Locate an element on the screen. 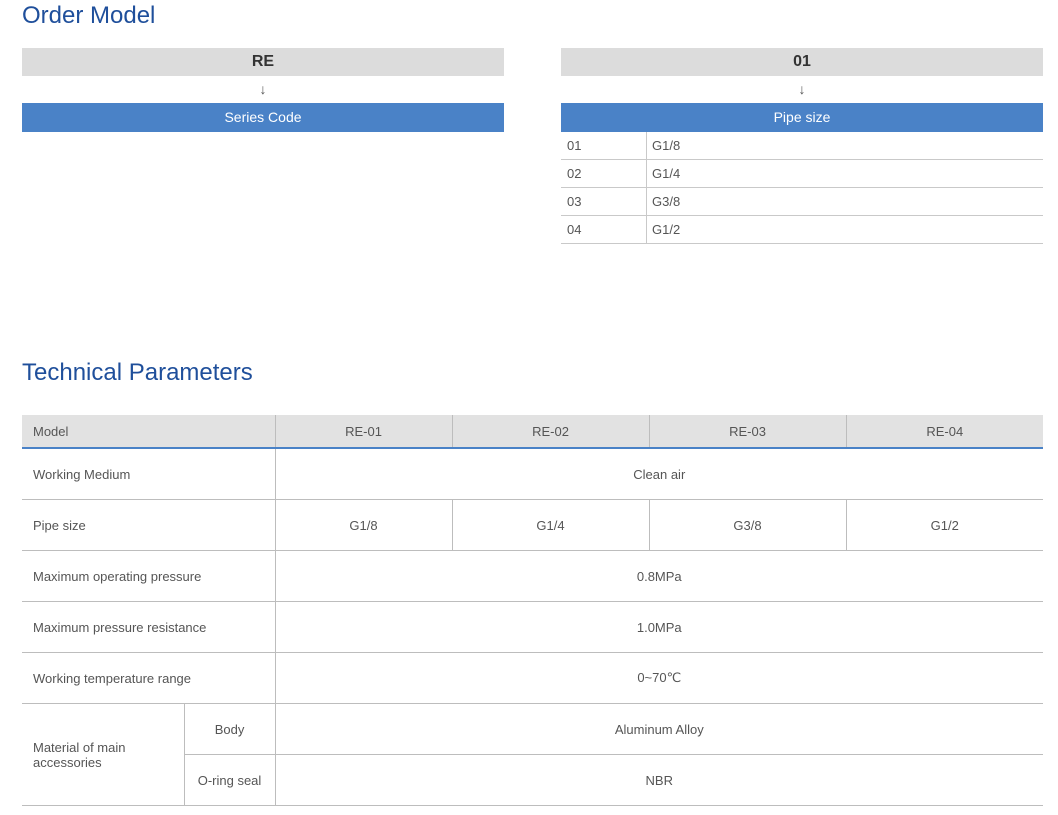  row-value: Aluminum Alloy is located at coordinates (659, 729).